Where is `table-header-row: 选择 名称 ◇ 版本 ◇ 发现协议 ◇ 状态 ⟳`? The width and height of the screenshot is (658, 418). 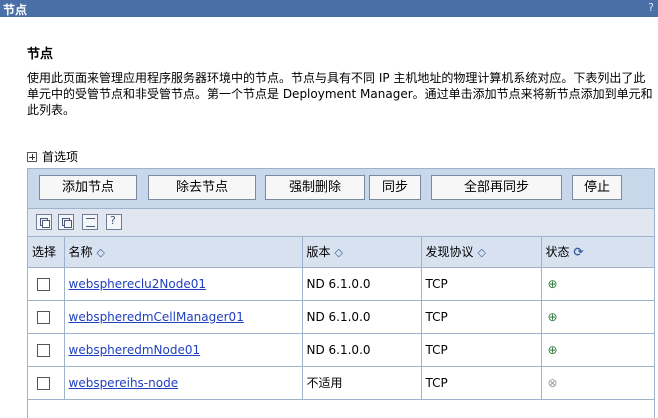
table-header-row: 选择 名称 ◇ 版本 ◇ 发现协议 ◇ 状态 ⟳ is located at coordinates (341, 252).